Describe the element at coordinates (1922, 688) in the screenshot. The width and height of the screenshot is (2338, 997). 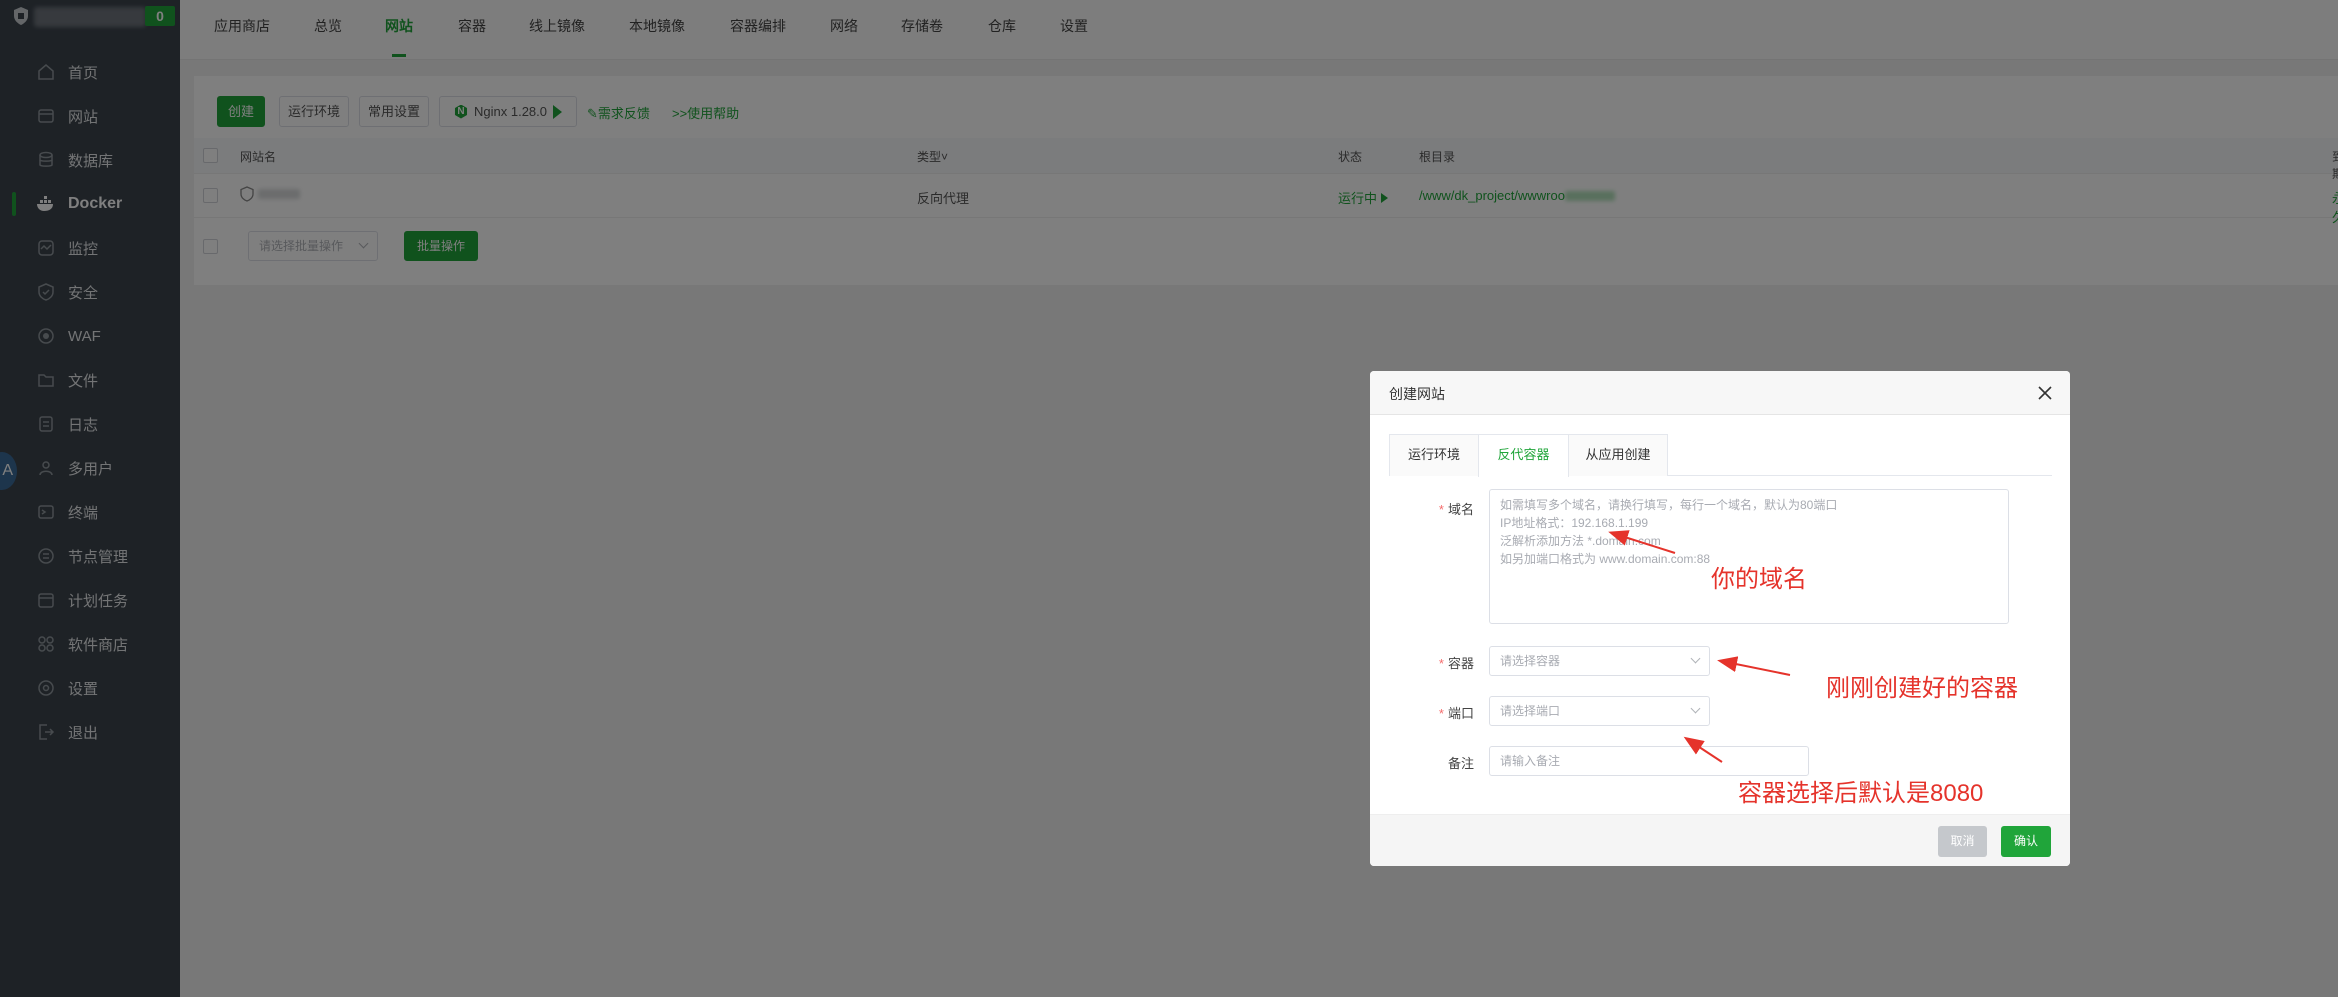
I see `annotation-container: 刚刚创建好的容器` at that location.